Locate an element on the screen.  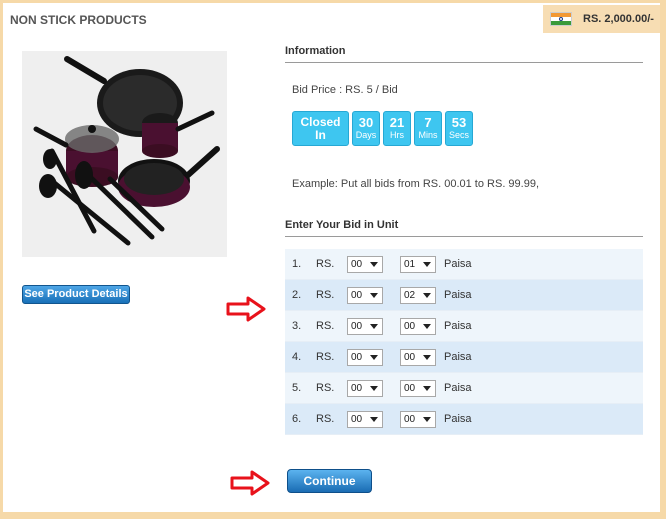
bid-row: 4. RS. 00 00 Paisa is located at coordinates (464, 357).